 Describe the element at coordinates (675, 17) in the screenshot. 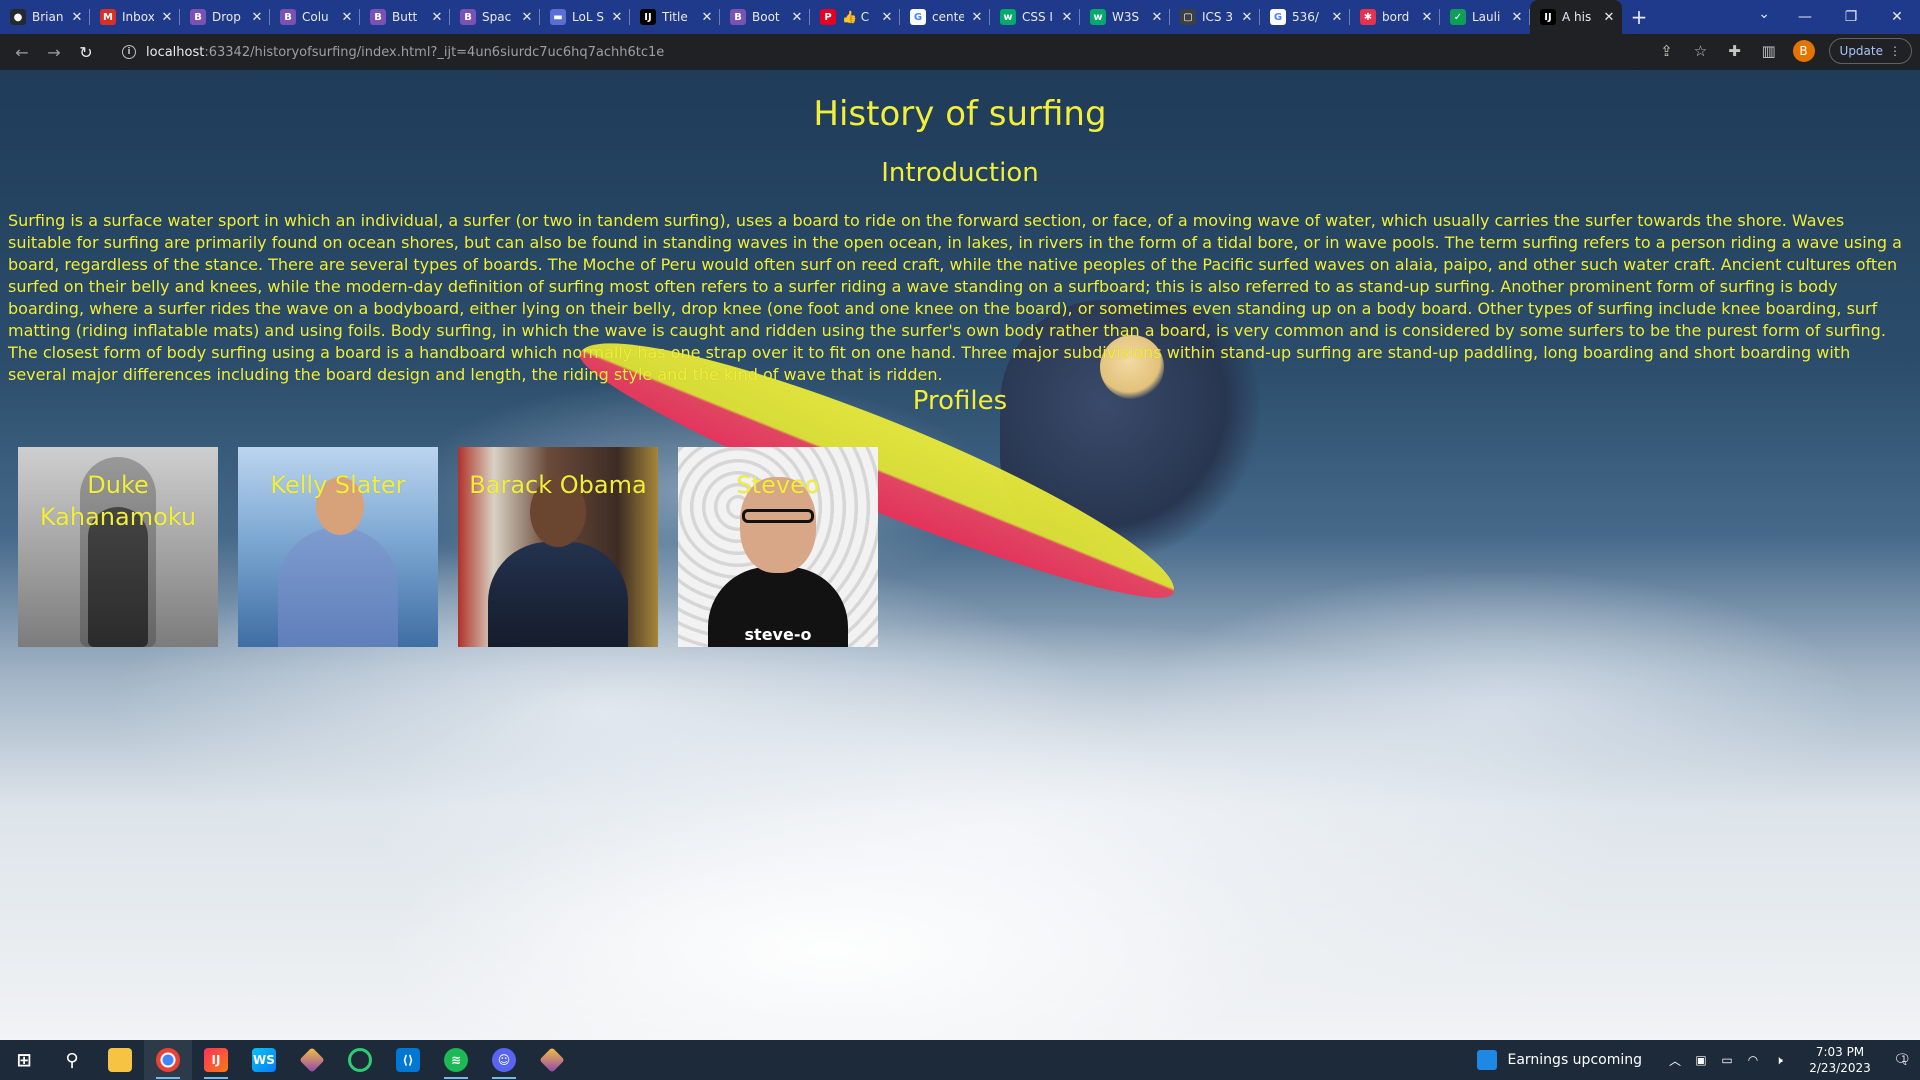

I see `browser-tab: IJ Title ✕` at that location.